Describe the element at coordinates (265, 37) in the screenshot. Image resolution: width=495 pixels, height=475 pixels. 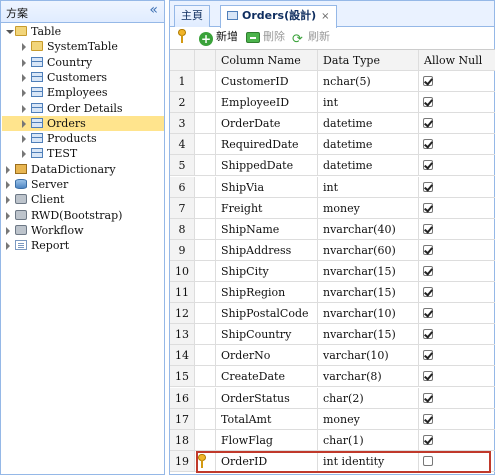
I see `delete-button: 刪除` at that location.